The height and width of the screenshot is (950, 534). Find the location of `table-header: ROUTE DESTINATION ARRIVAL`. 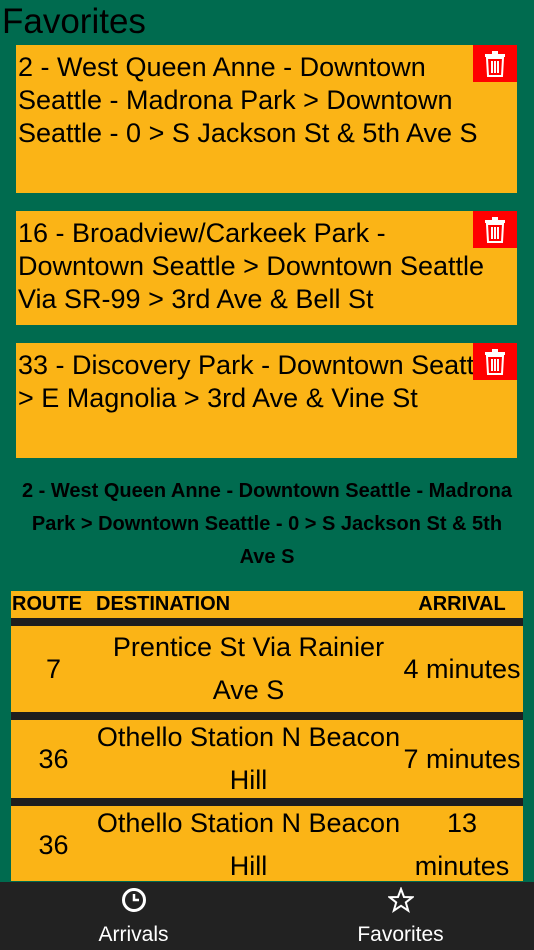

table-header: ROUTE DESTINATION ARRIVAL is located at coordinates (267, 608).